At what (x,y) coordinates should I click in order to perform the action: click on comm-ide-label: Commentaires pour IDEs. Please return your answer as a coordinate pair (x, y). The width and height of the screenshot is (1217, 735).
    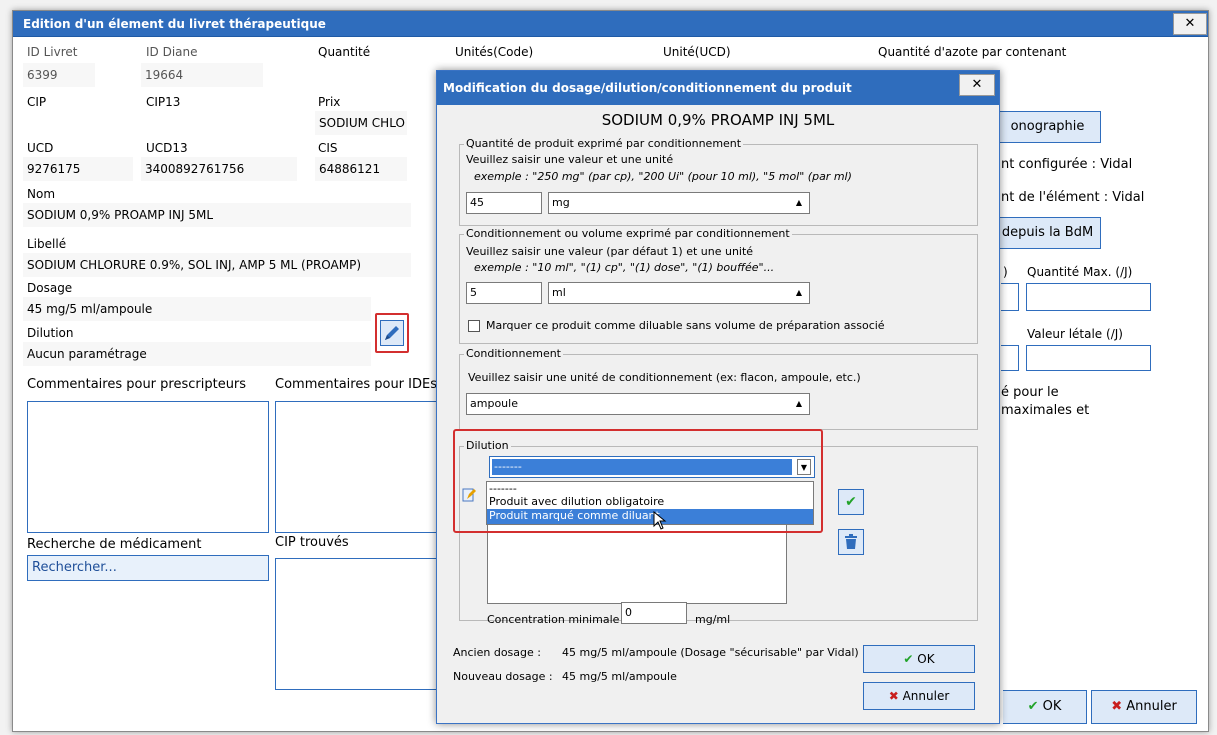
    Looking at the image, I should click on (356, 384).